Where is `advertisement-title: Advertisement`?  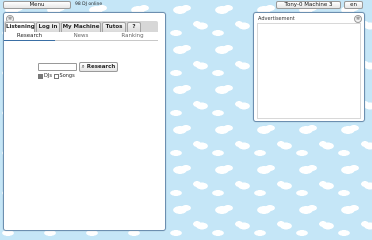 advertisement-title: Advertisement is located at coordinates (276, 19).